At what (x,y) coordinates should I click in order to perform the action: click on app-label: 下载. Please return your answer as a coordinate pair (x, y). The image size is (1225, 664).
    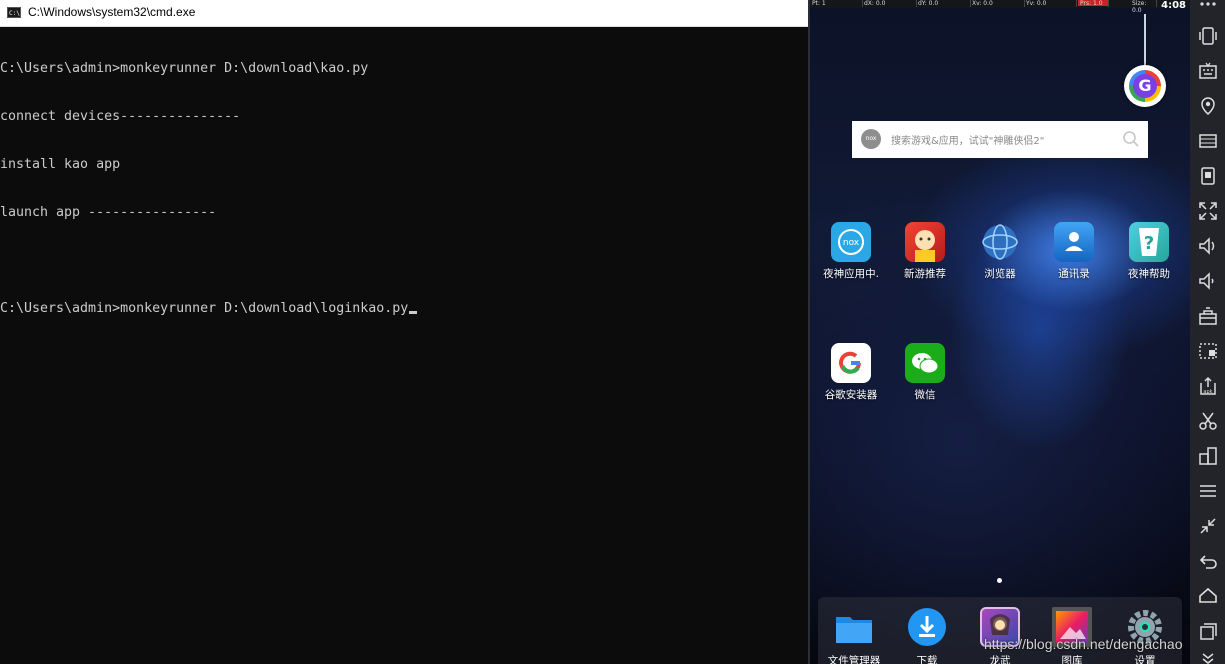
    Looking at the image, I should click on (927, 659).